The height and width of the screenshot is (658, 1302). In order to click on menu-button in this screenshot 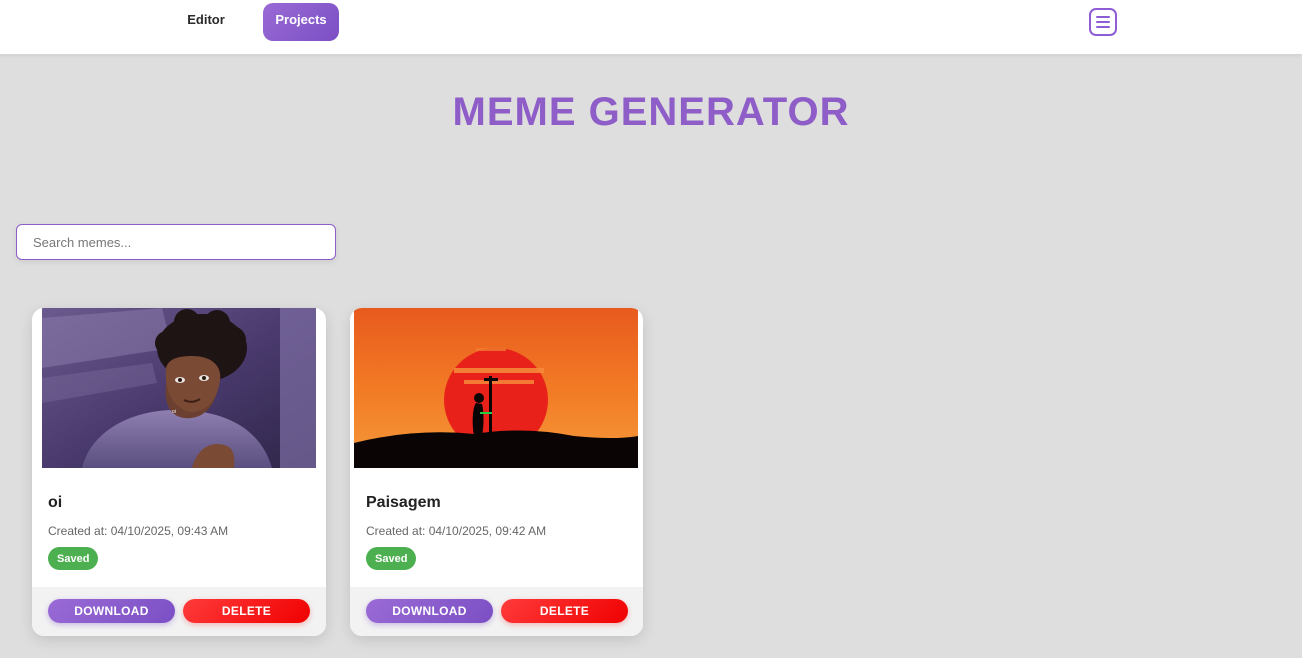, I will do `click(1103, 22)`.